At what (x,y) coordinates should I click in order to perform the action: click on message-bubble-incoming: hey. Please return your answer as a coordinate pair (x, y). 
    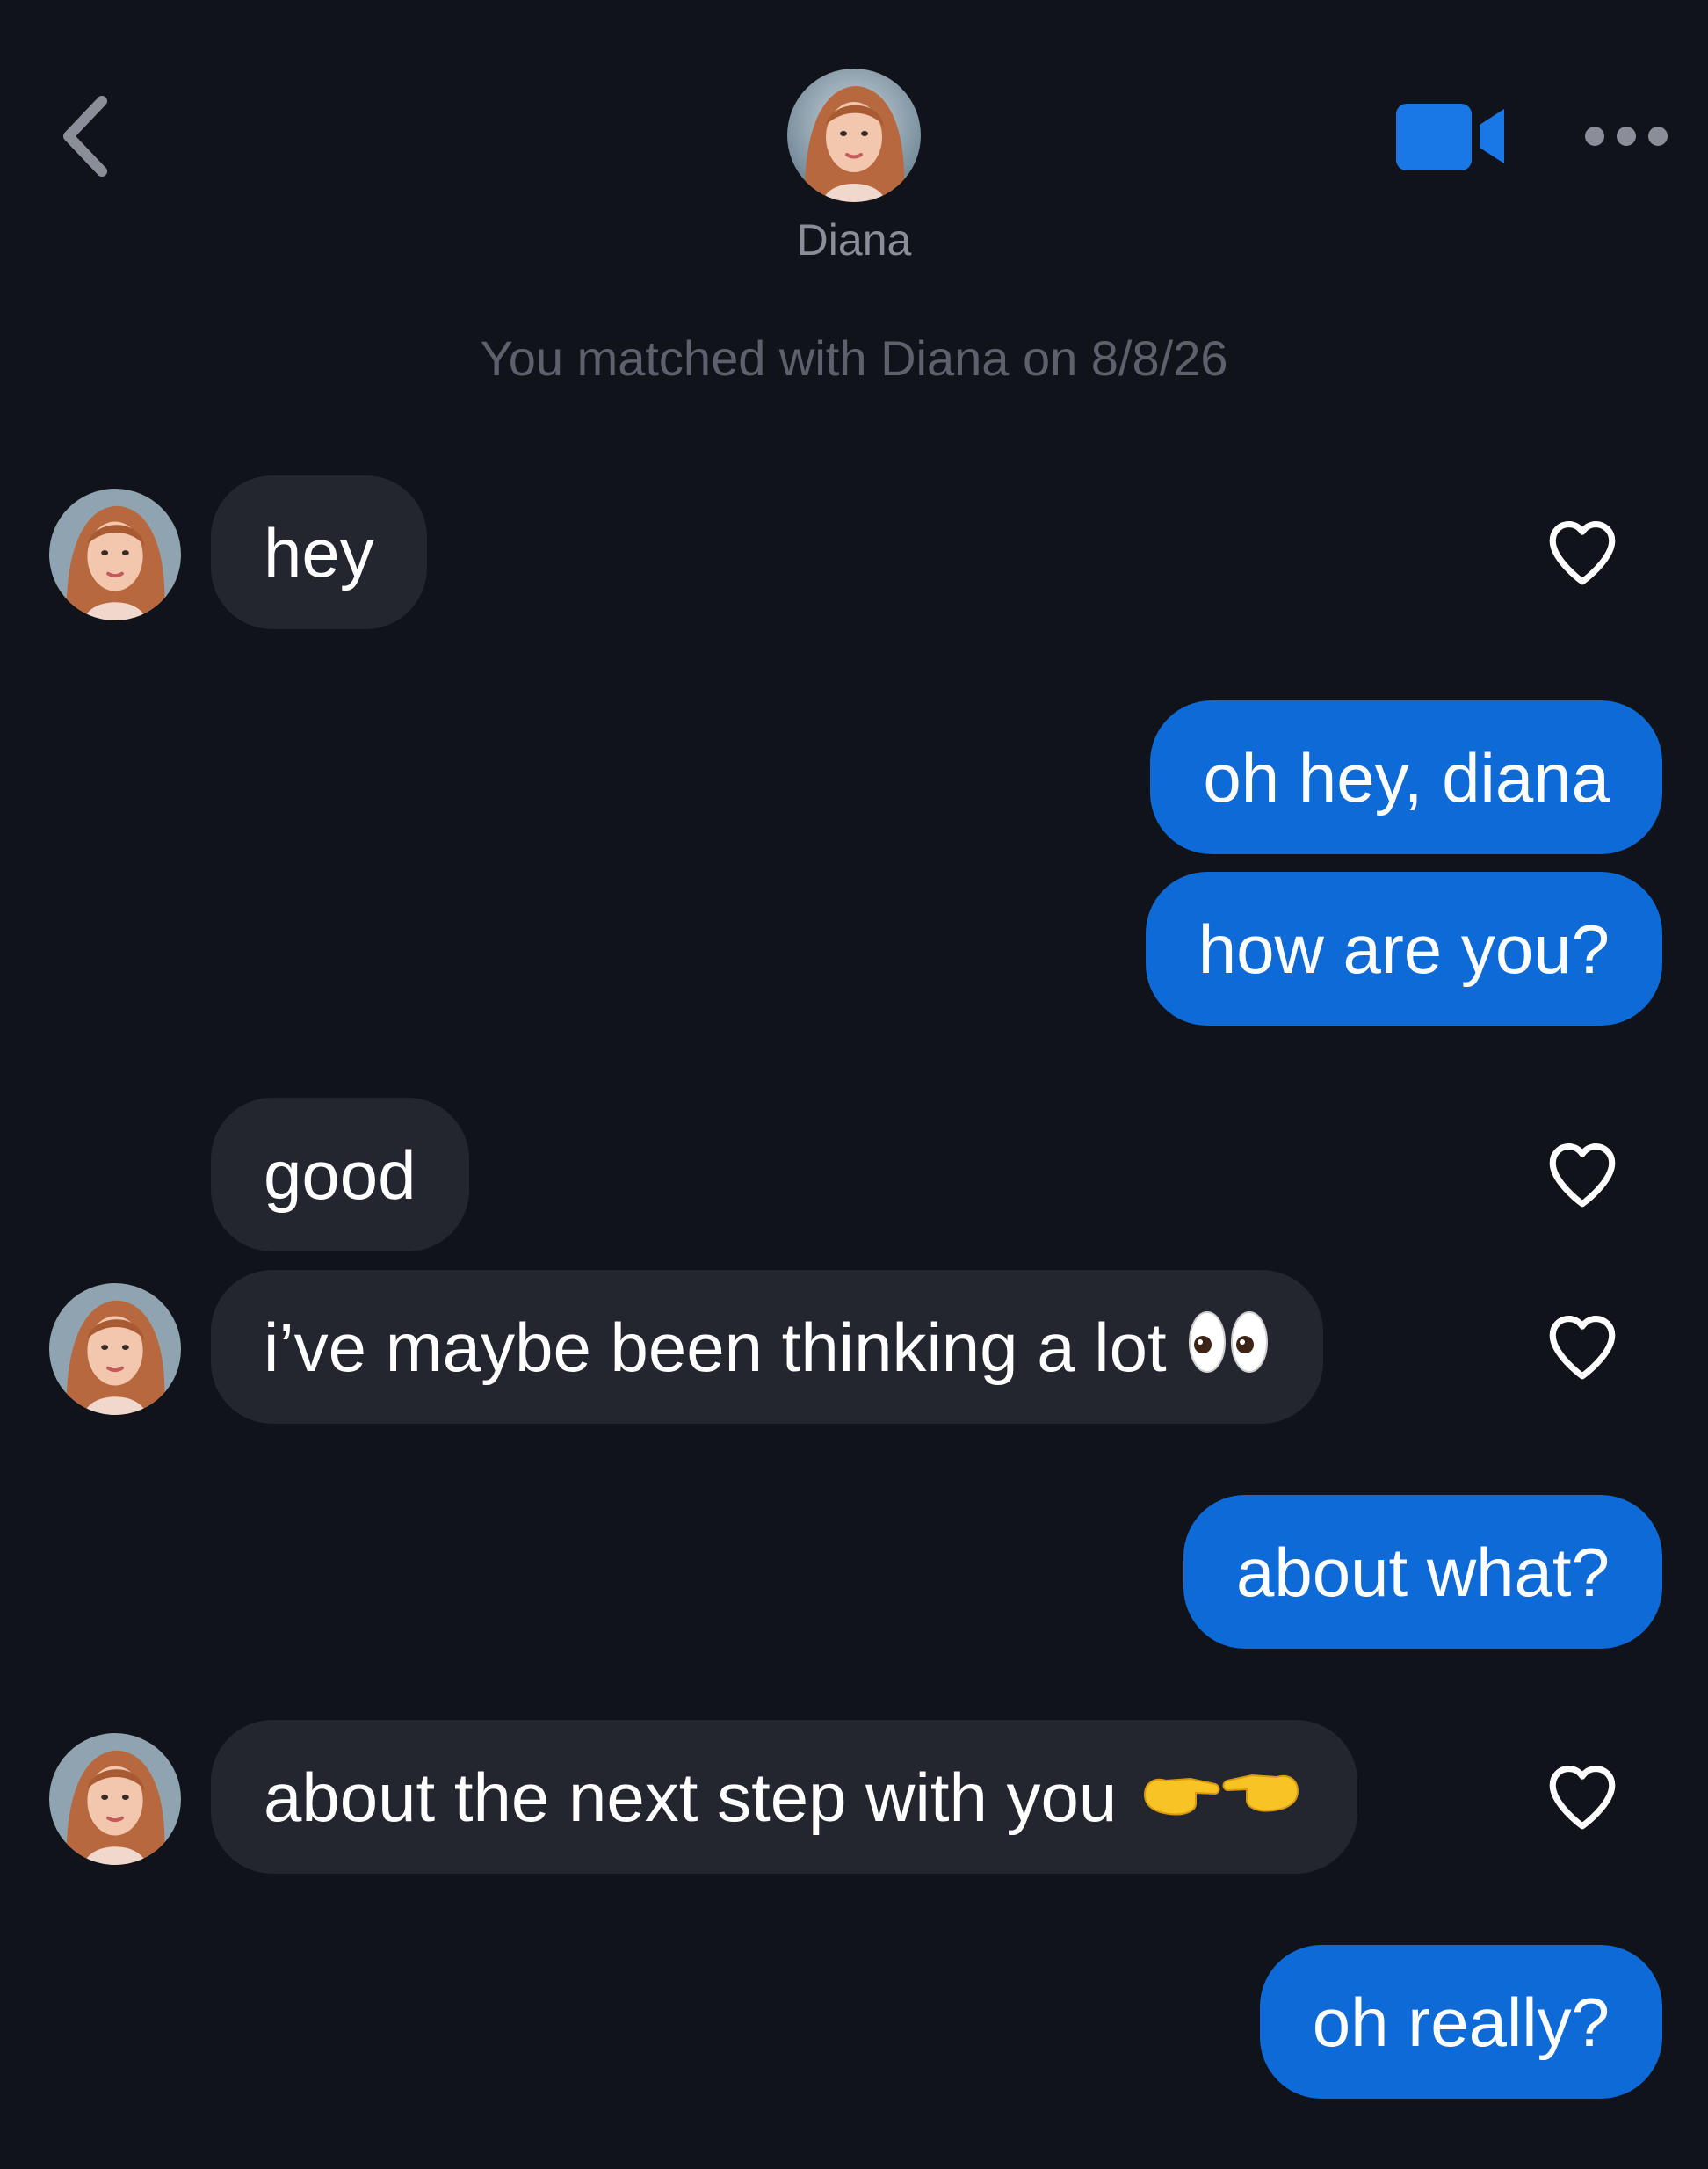
    Looking at the image, I should click on (319, 552).